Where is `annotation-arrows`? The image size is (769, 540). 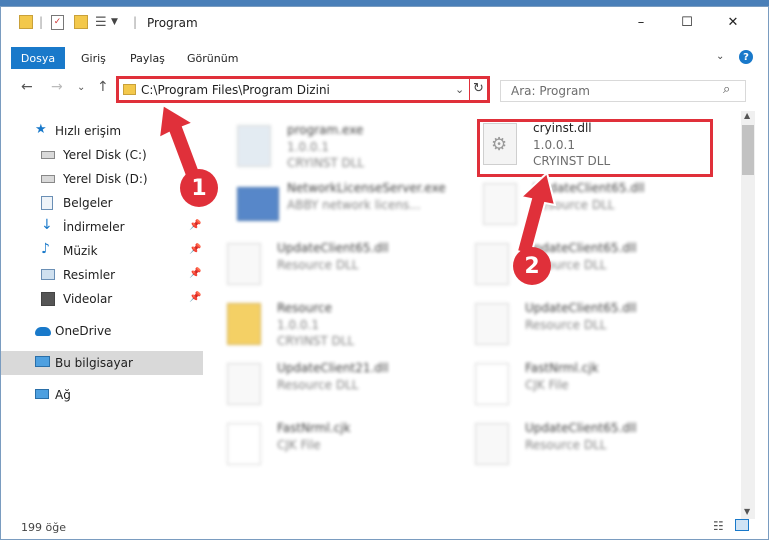 annotation-arrows is located at coordinates (357, 180).